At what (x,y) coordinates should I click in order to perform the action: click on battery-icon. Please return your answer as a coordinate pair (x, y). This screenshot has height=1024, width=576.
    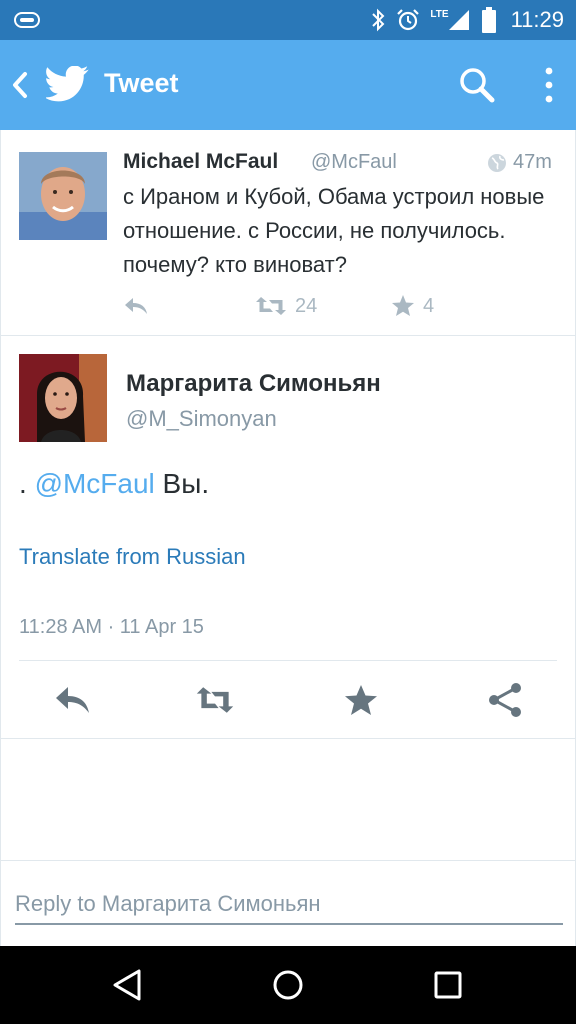
    Looking at the image, I should click on (488, 20).